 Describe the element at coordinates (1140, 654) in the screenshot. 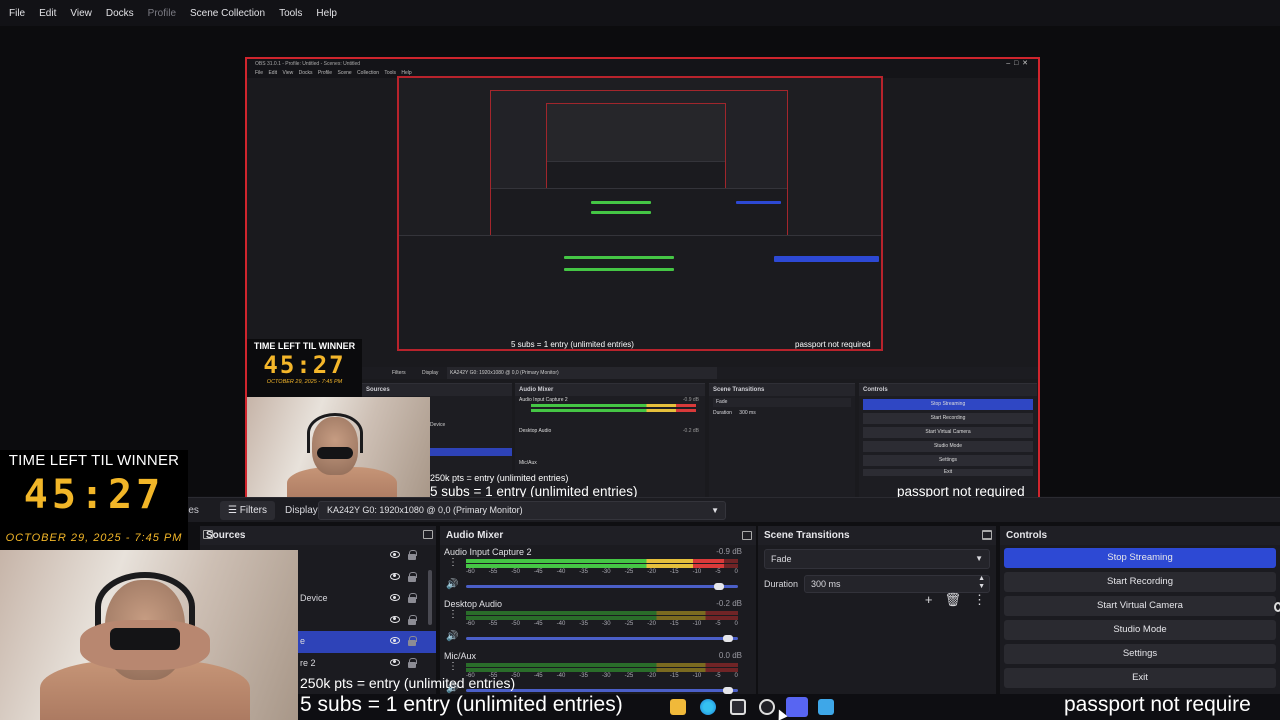

I see `settings-button: Settings` at that location.